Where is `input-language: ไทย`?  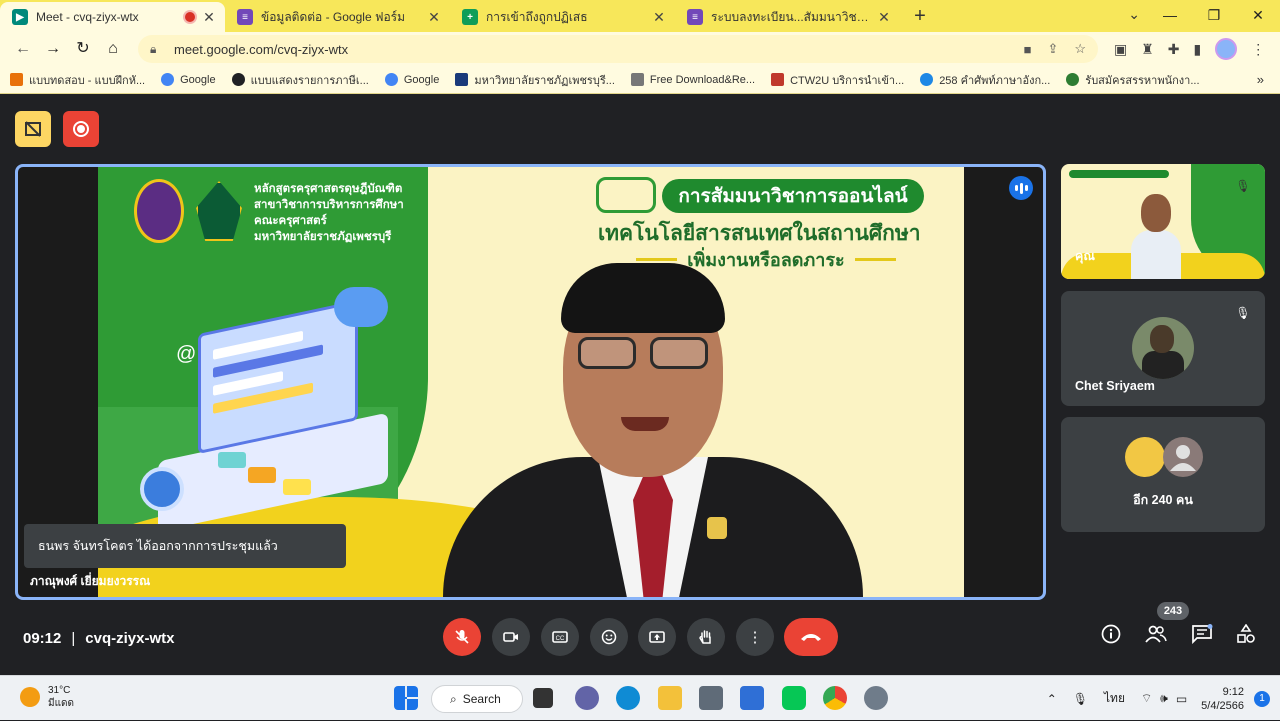
input-language: ไทย is located at coordinates (1114, 698).